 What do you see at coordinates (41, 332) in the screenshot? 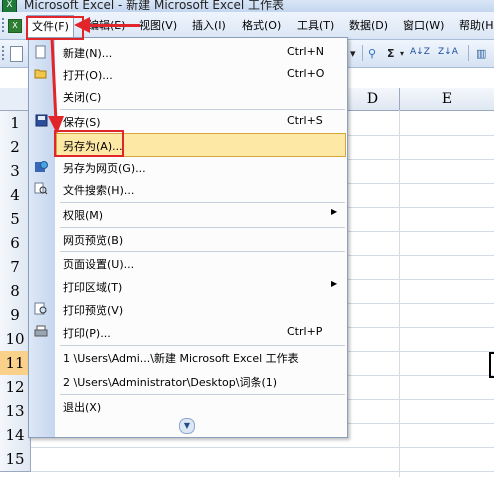
I see `print-icon` at bounding box center [41, 332].